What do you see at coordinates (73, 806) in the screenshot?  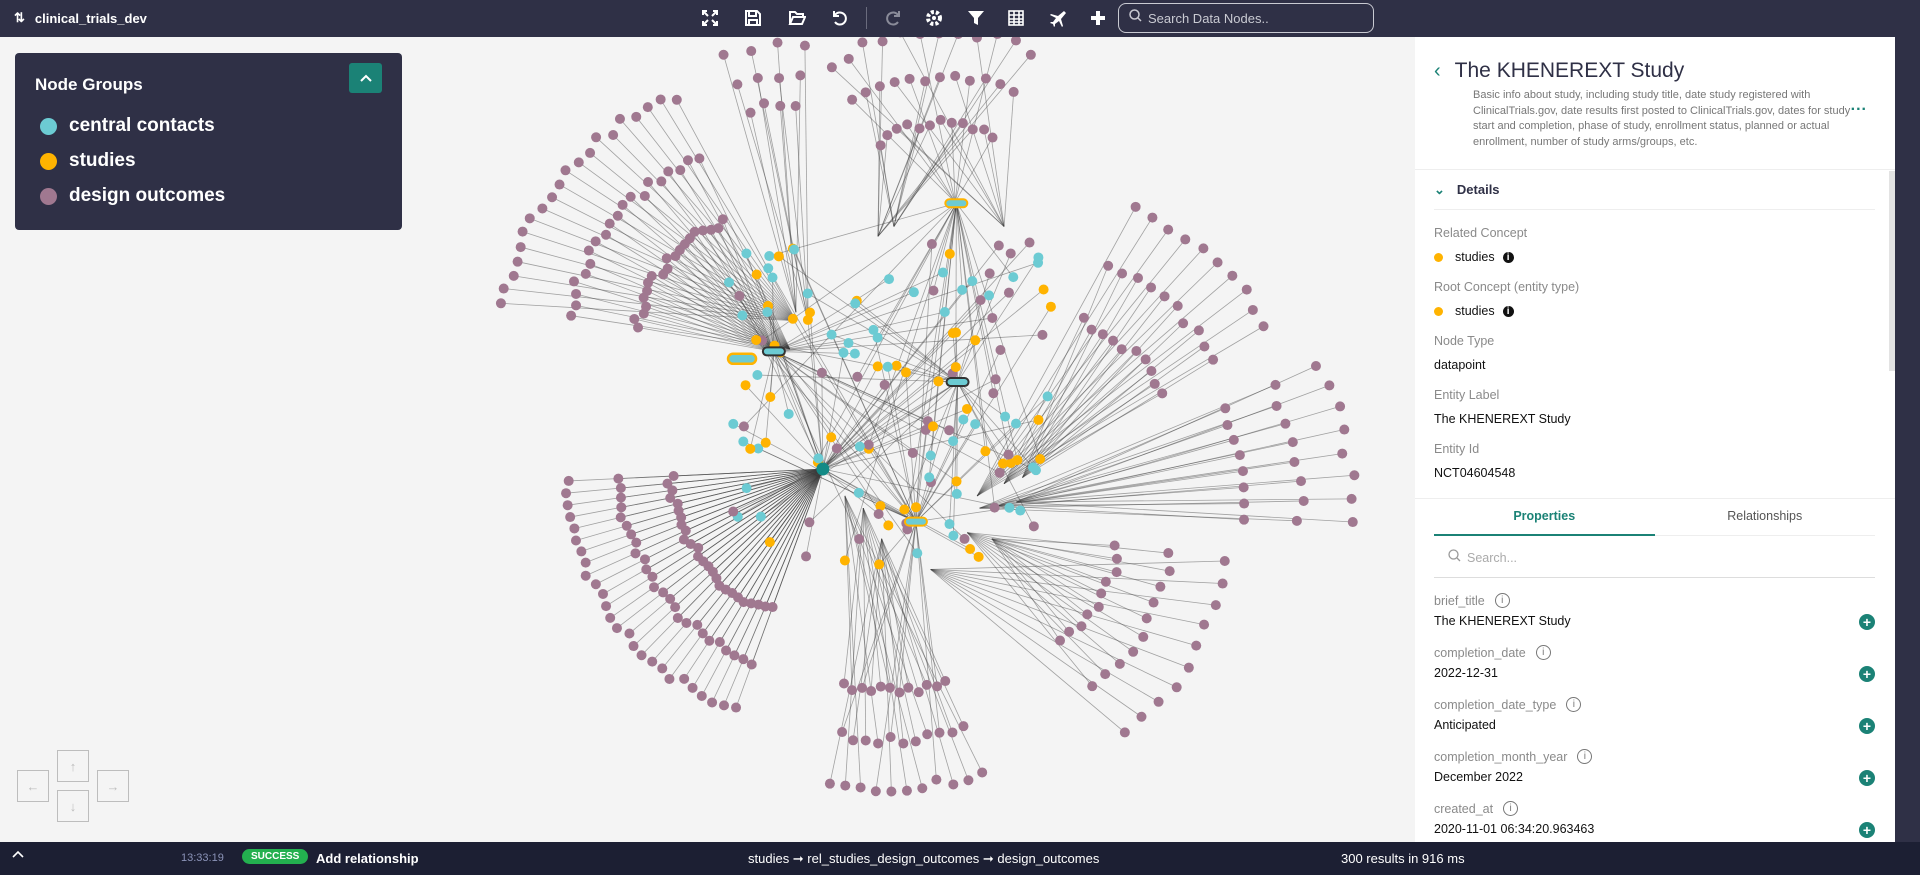 I see `pan-down-button: ↓` at bounding box center [73, 806].